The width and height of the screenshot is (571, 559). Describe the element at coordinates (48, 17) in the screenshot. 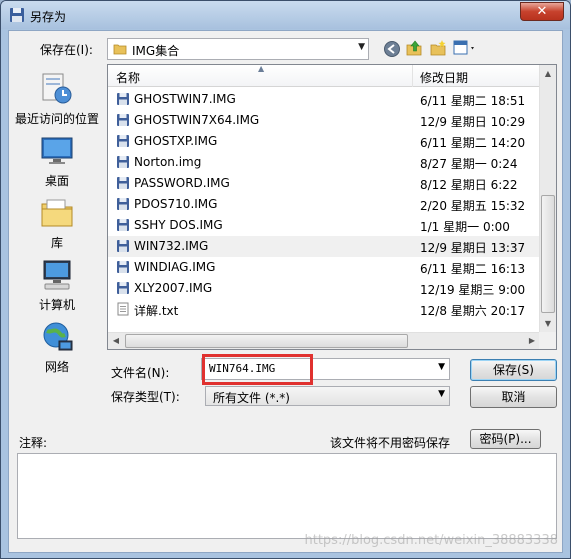

I see `window-title: 另存为` at that location.